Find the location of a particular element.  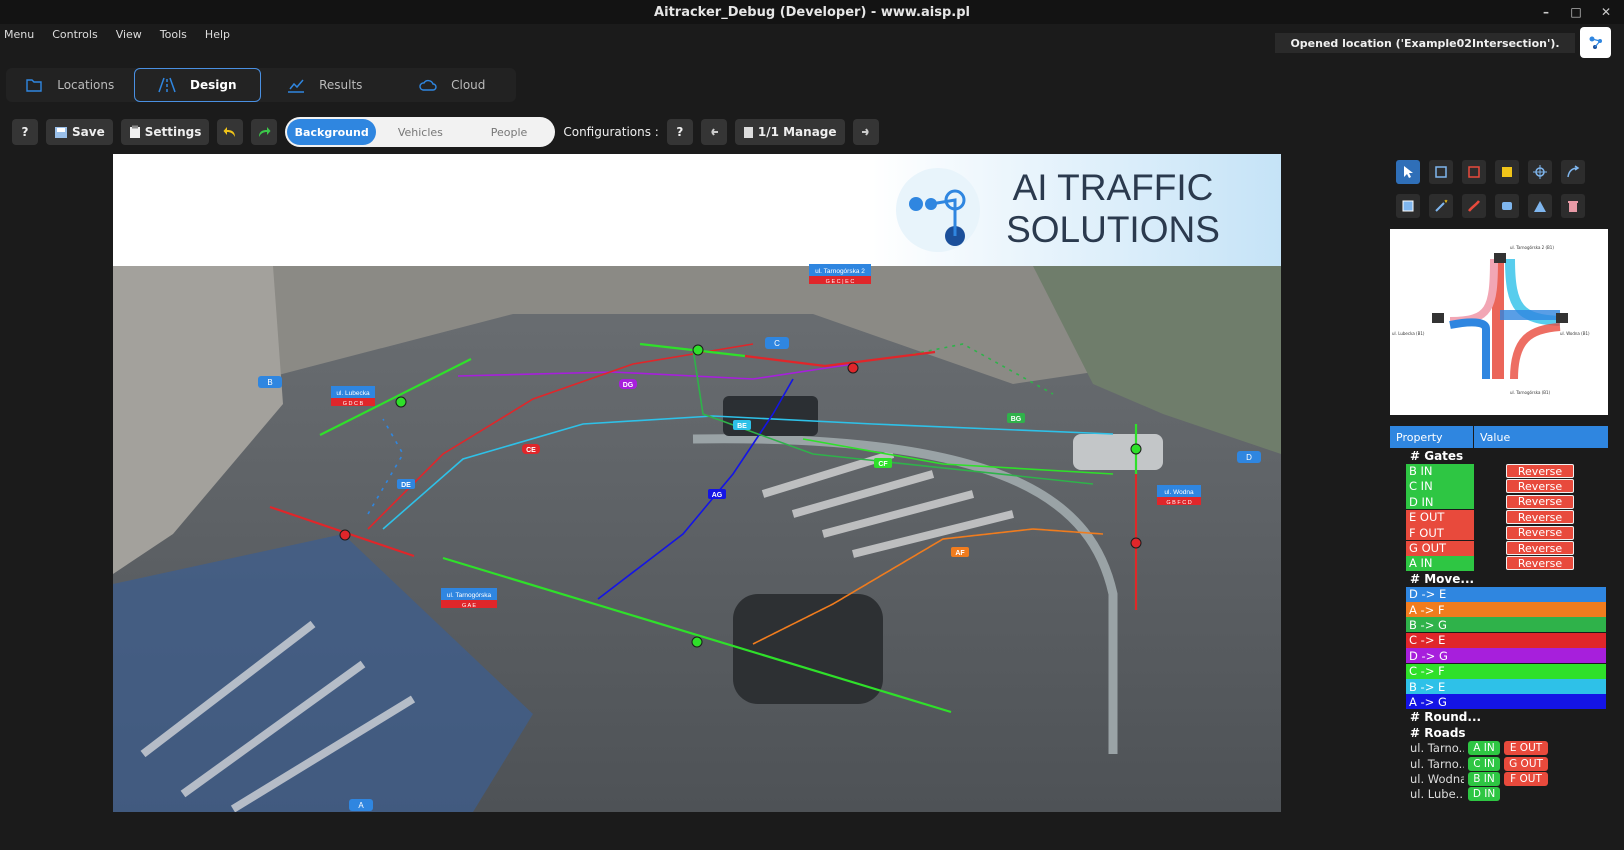

roads-section: # Roads is located at coordinates (1499, 732).